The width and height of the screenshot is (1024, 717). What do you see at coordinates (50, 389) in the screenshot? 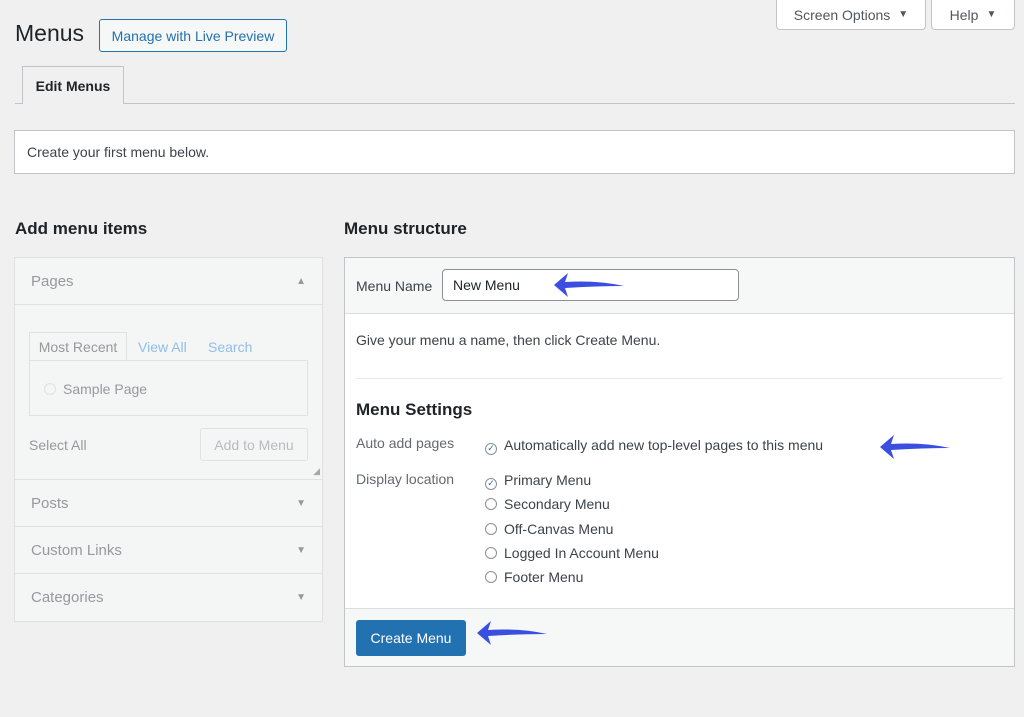
I see `sample-page-checkbox` at bounding box center [50, 389].